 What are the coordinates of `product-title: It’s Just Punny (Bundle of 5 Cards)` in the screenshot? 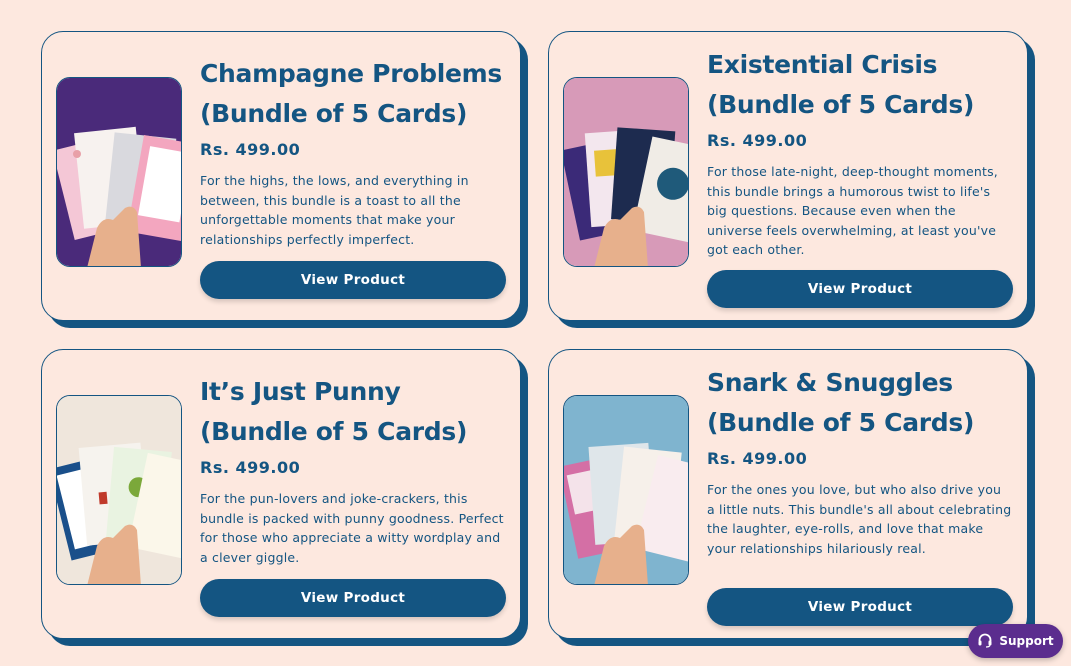 It's located at (334, 411).